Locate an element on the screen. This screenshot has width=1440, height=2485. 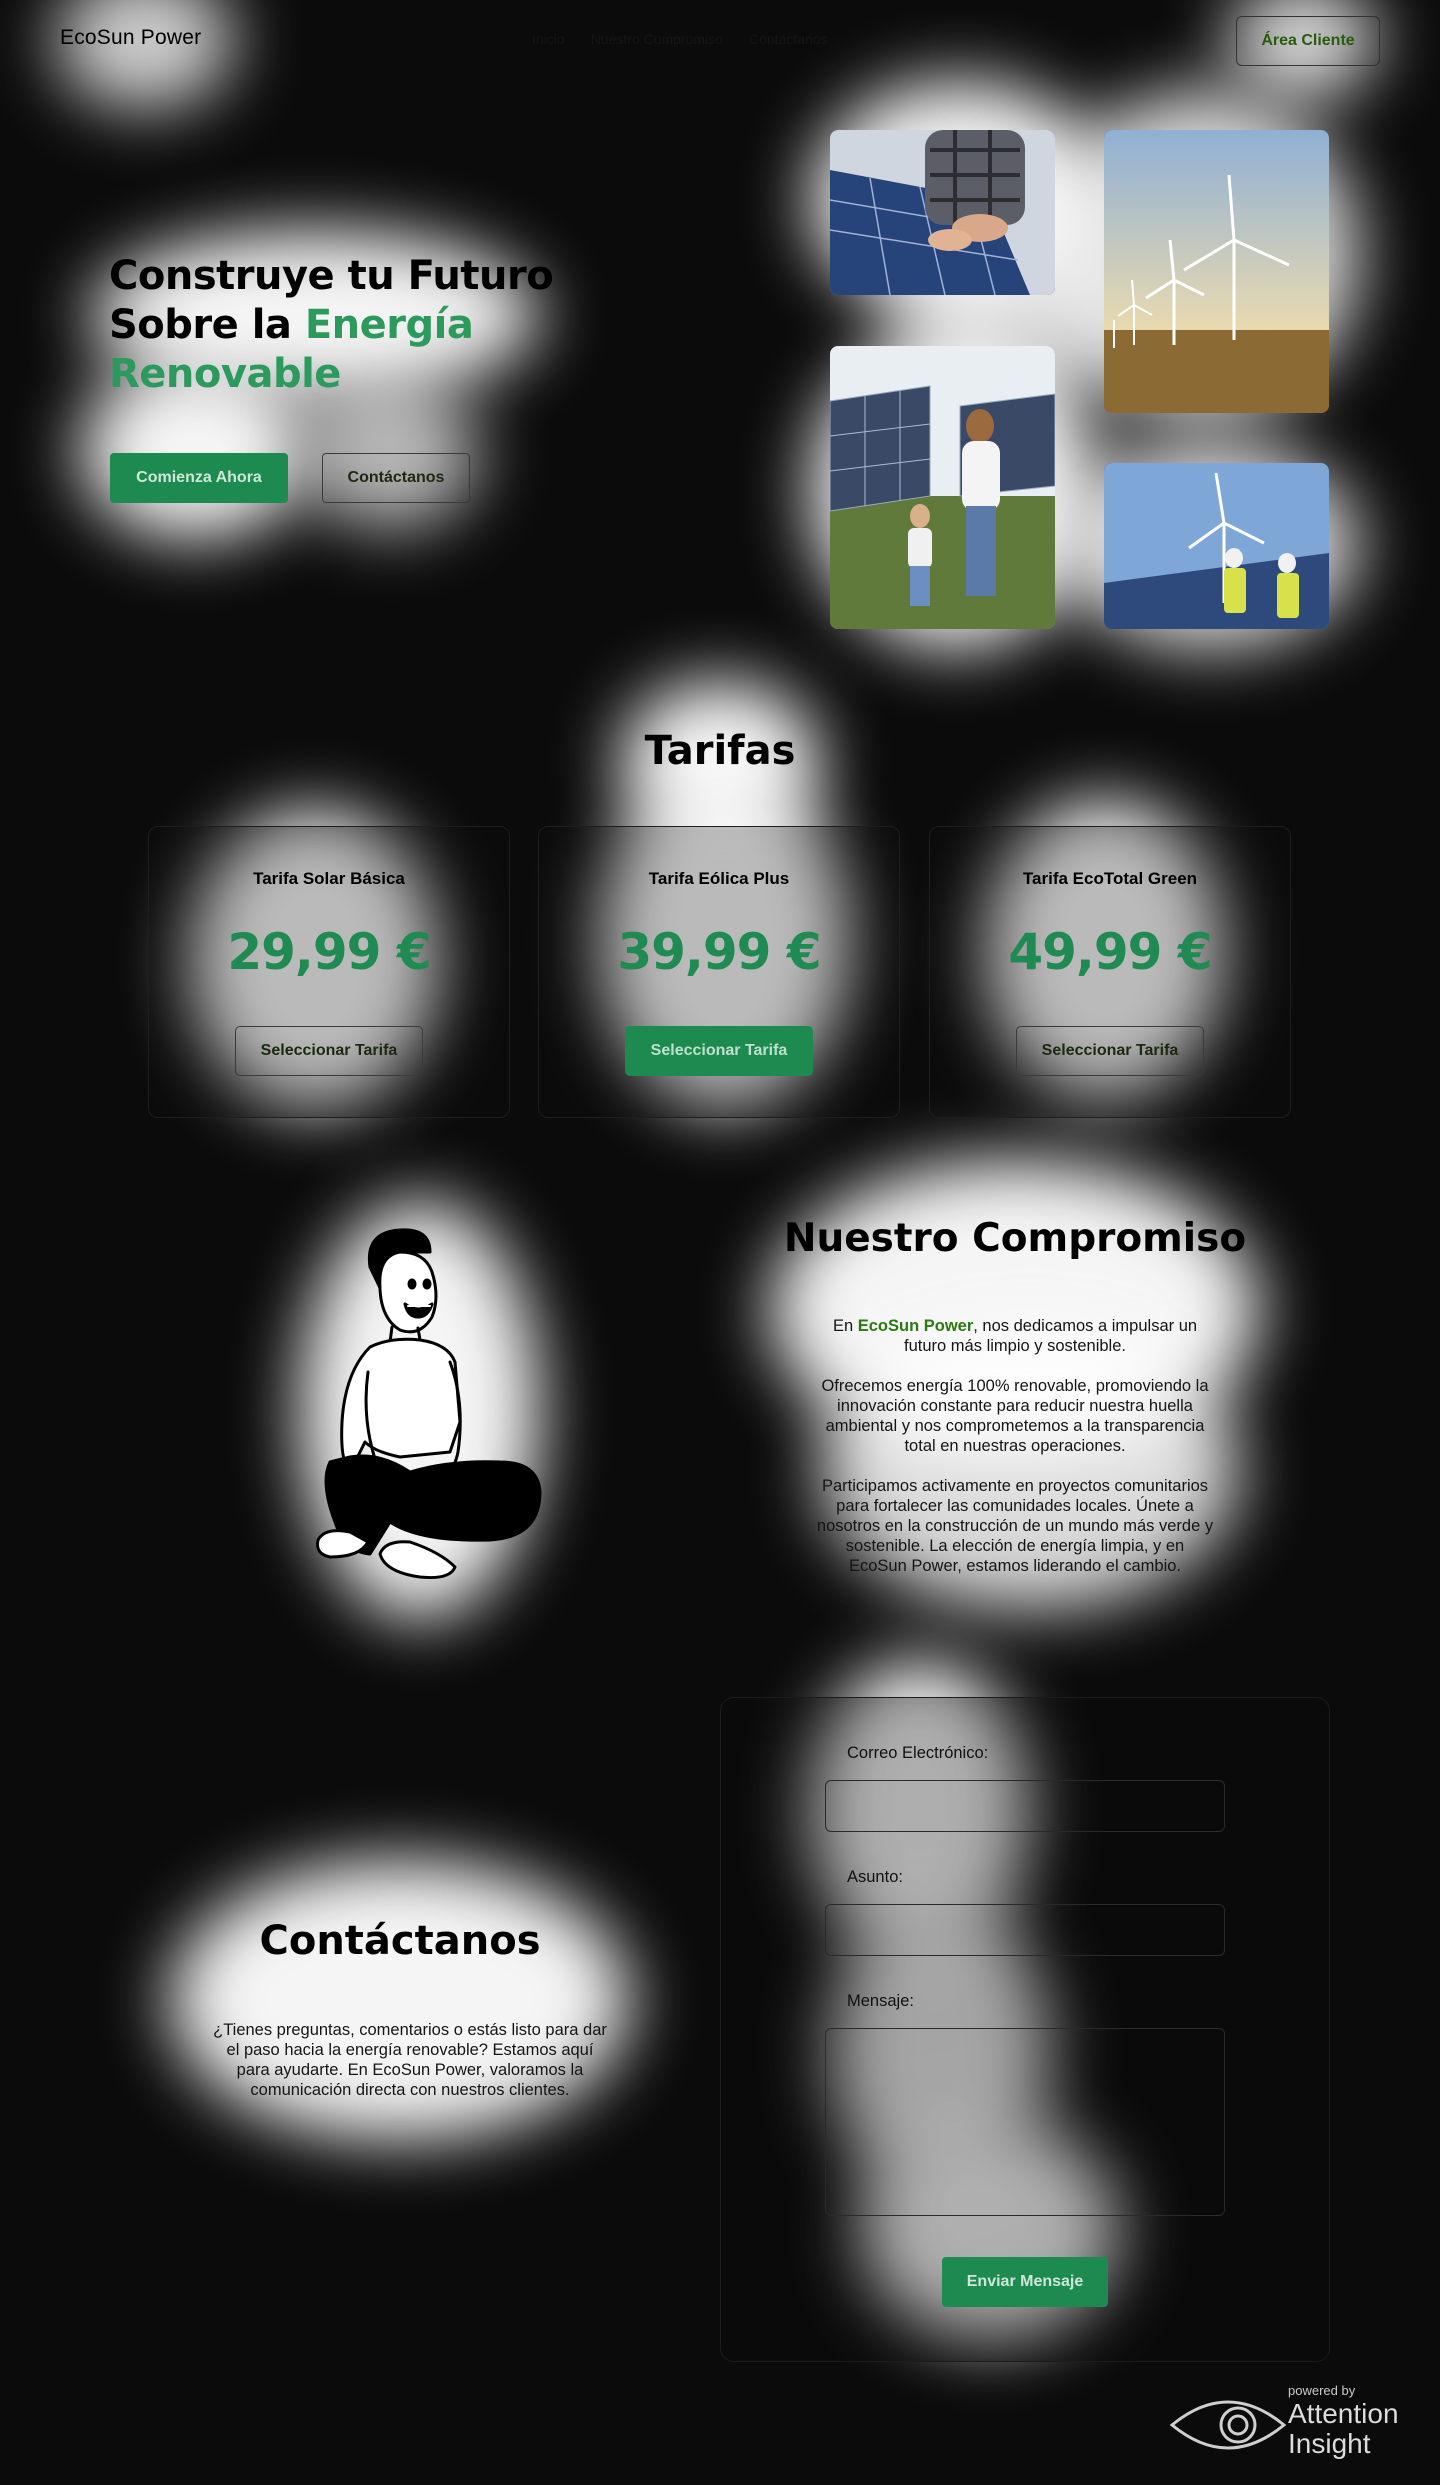
nav-link-inicio: Inicio is located at coordinates (548, 39).